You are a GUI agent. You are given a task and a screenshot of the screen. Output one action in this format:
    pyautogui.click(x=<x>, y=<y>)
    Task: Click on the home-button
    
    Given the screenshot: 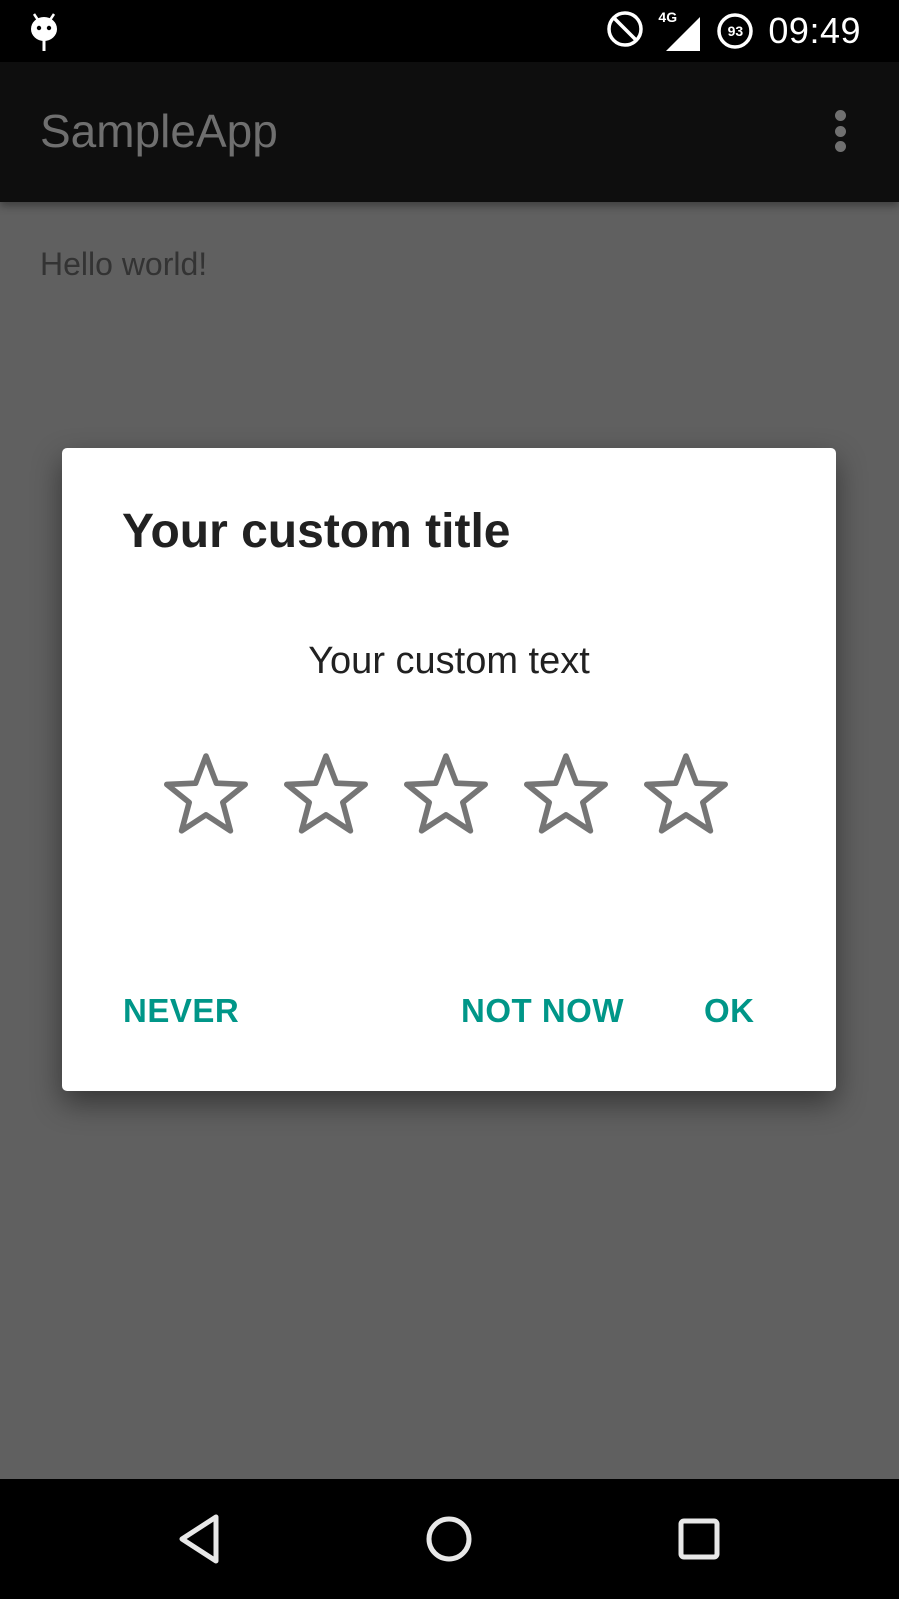 What is the action you would take?
    pyautogui.click(x=449, y=1539)
    